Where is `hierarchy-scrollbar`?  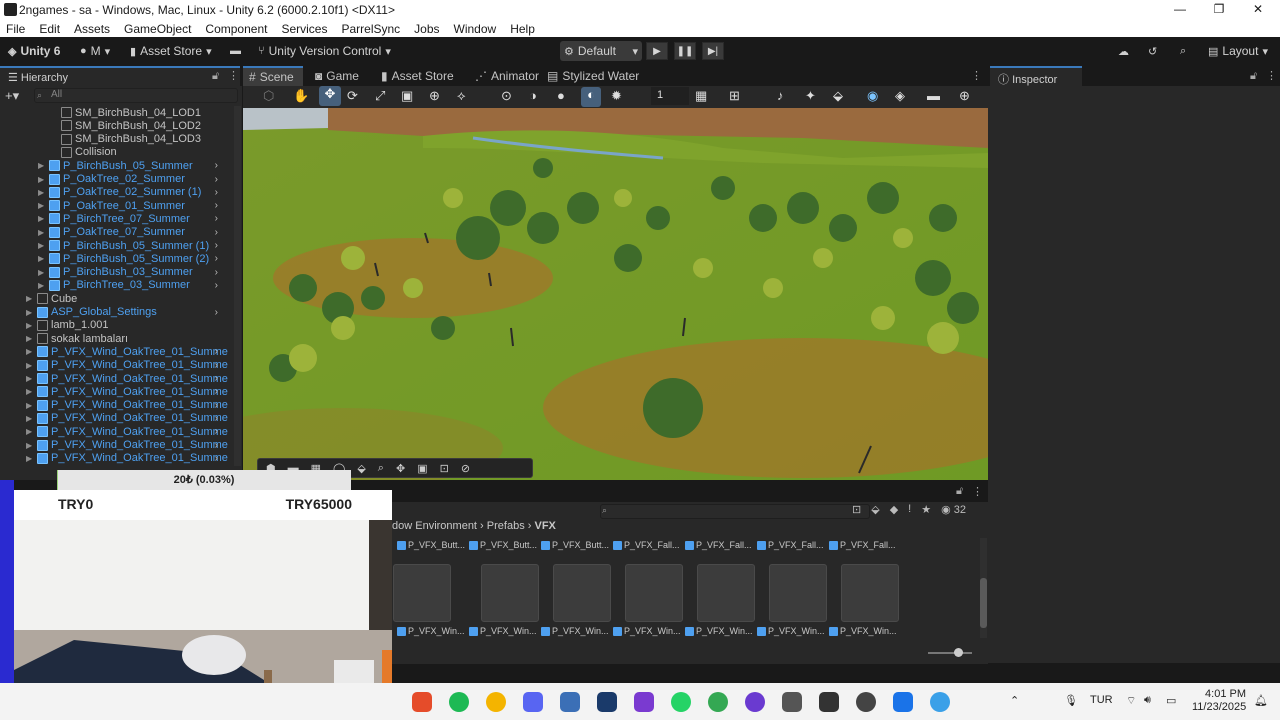
hierarchy-scrollbar is located at coordinates (237, 286).